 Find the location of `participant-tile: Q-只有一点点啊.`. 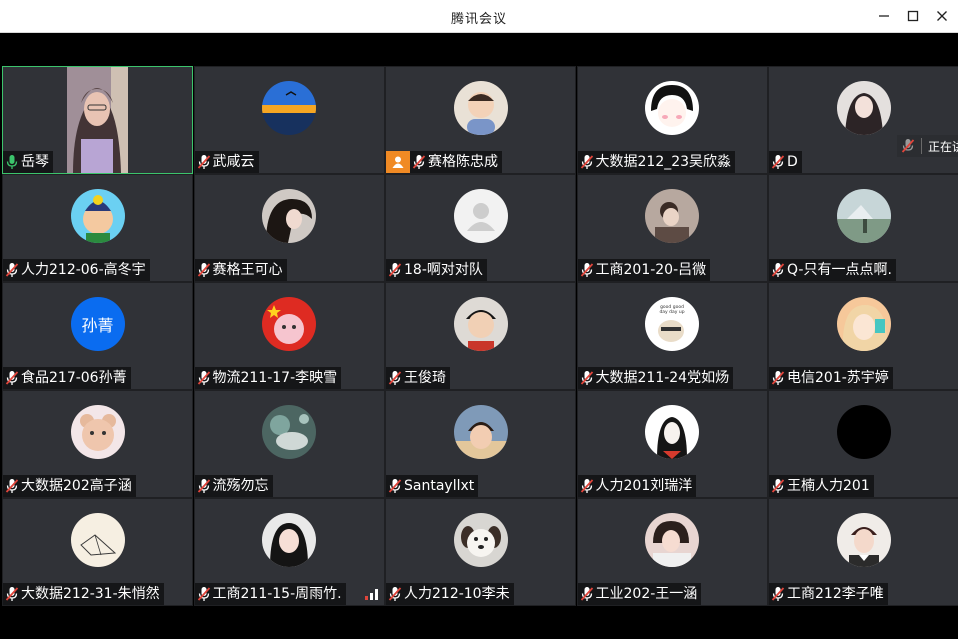

participant-tile: Q-只有一点点啊. is located at coordinates (863, 228).